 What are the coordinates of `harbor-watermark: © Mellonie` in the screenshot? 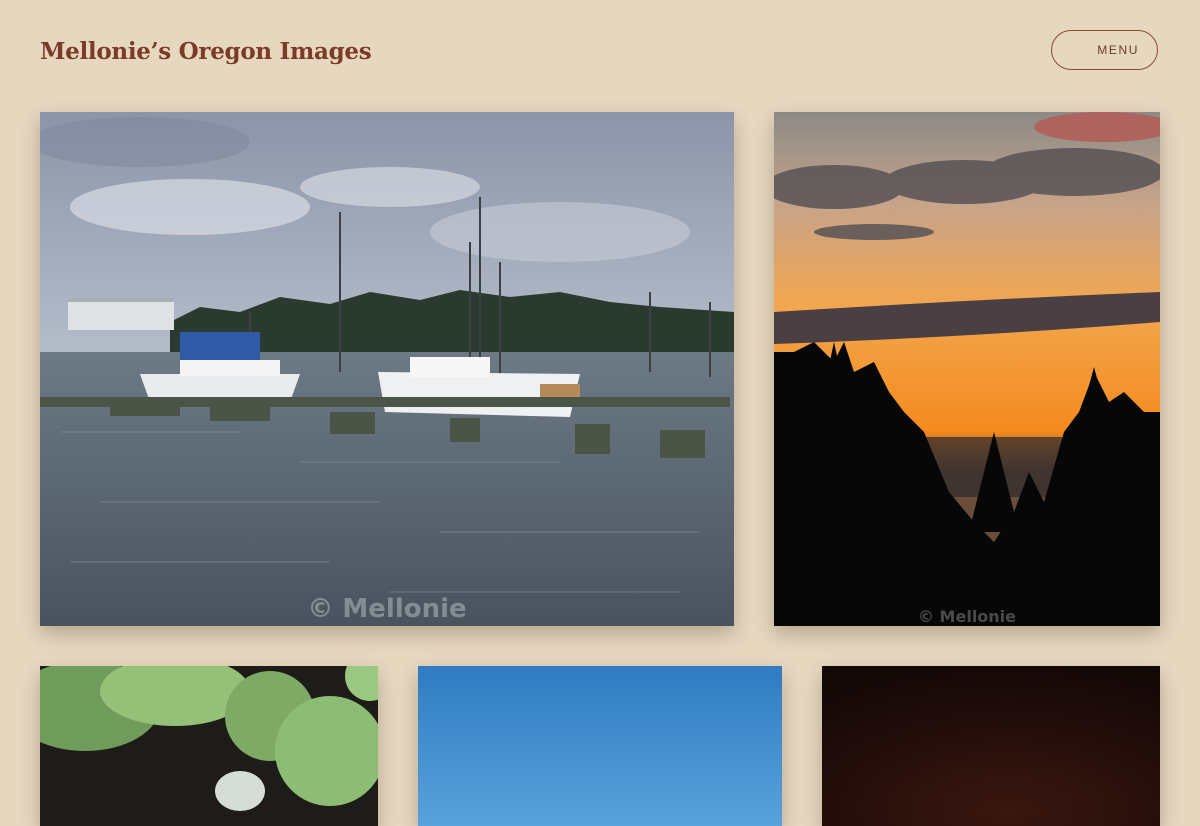 It's located at (386, 609).